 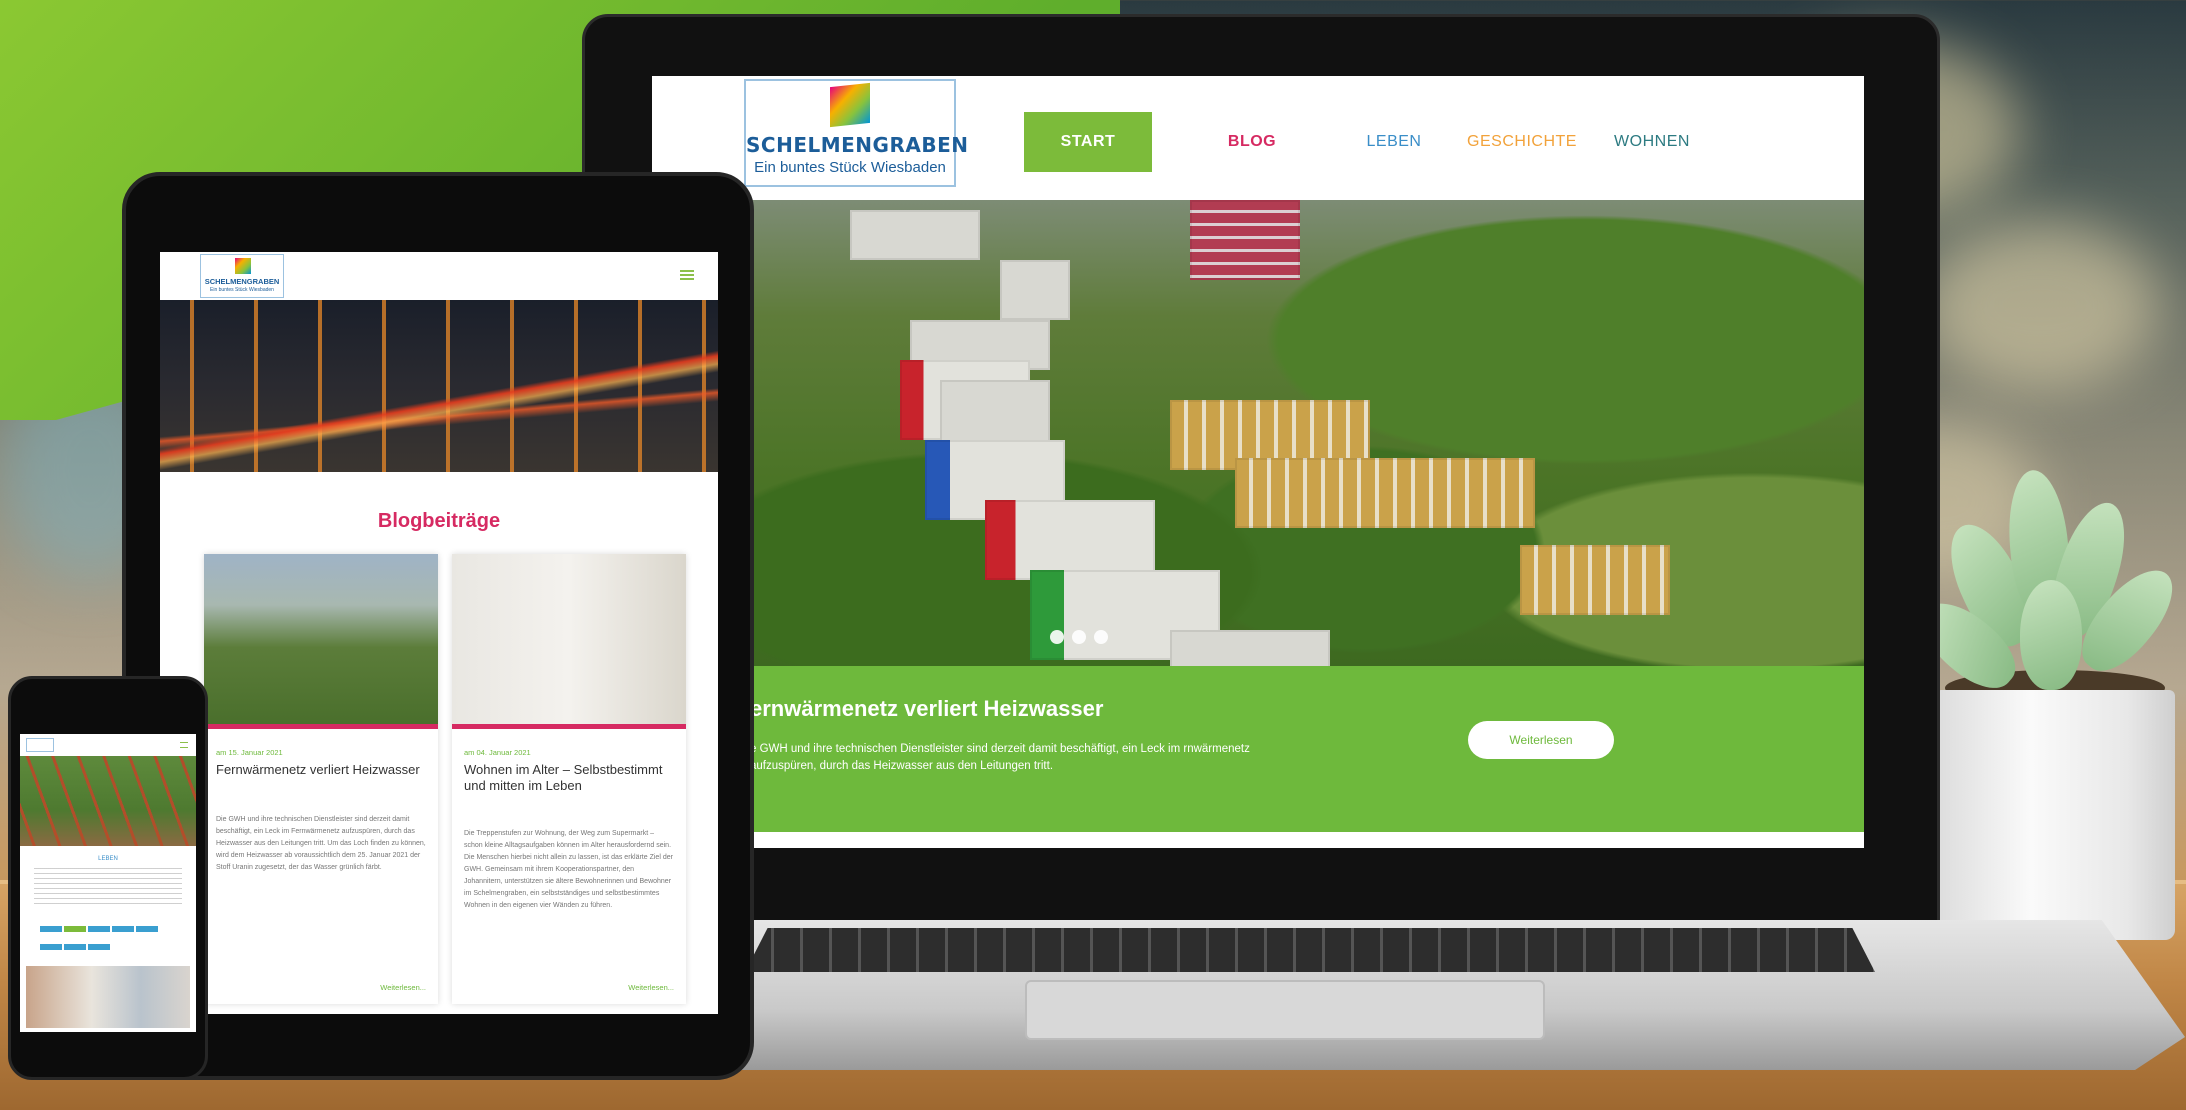 What do you see at coordinates (108, 997) in the screenshot?
I see `phone-photo` at bounding box center [108, 997].